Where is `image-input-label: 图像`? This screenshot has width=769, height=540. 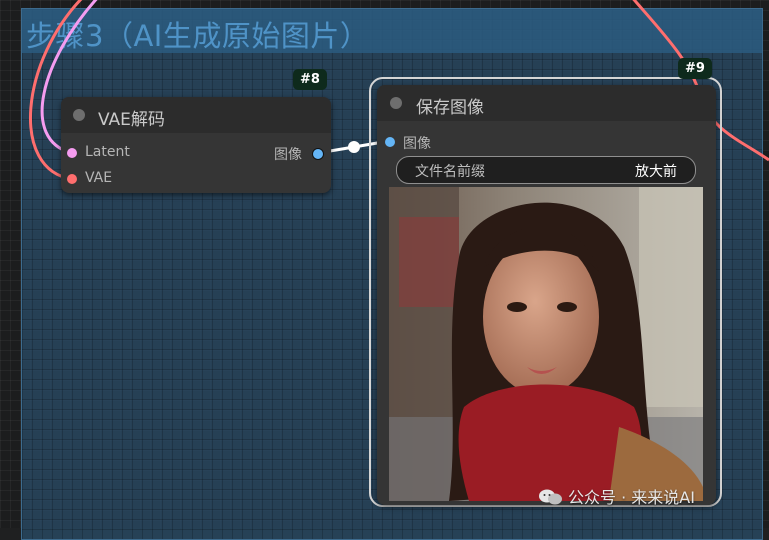
image-input-label: 图像 is located at coordinates (417, 144).